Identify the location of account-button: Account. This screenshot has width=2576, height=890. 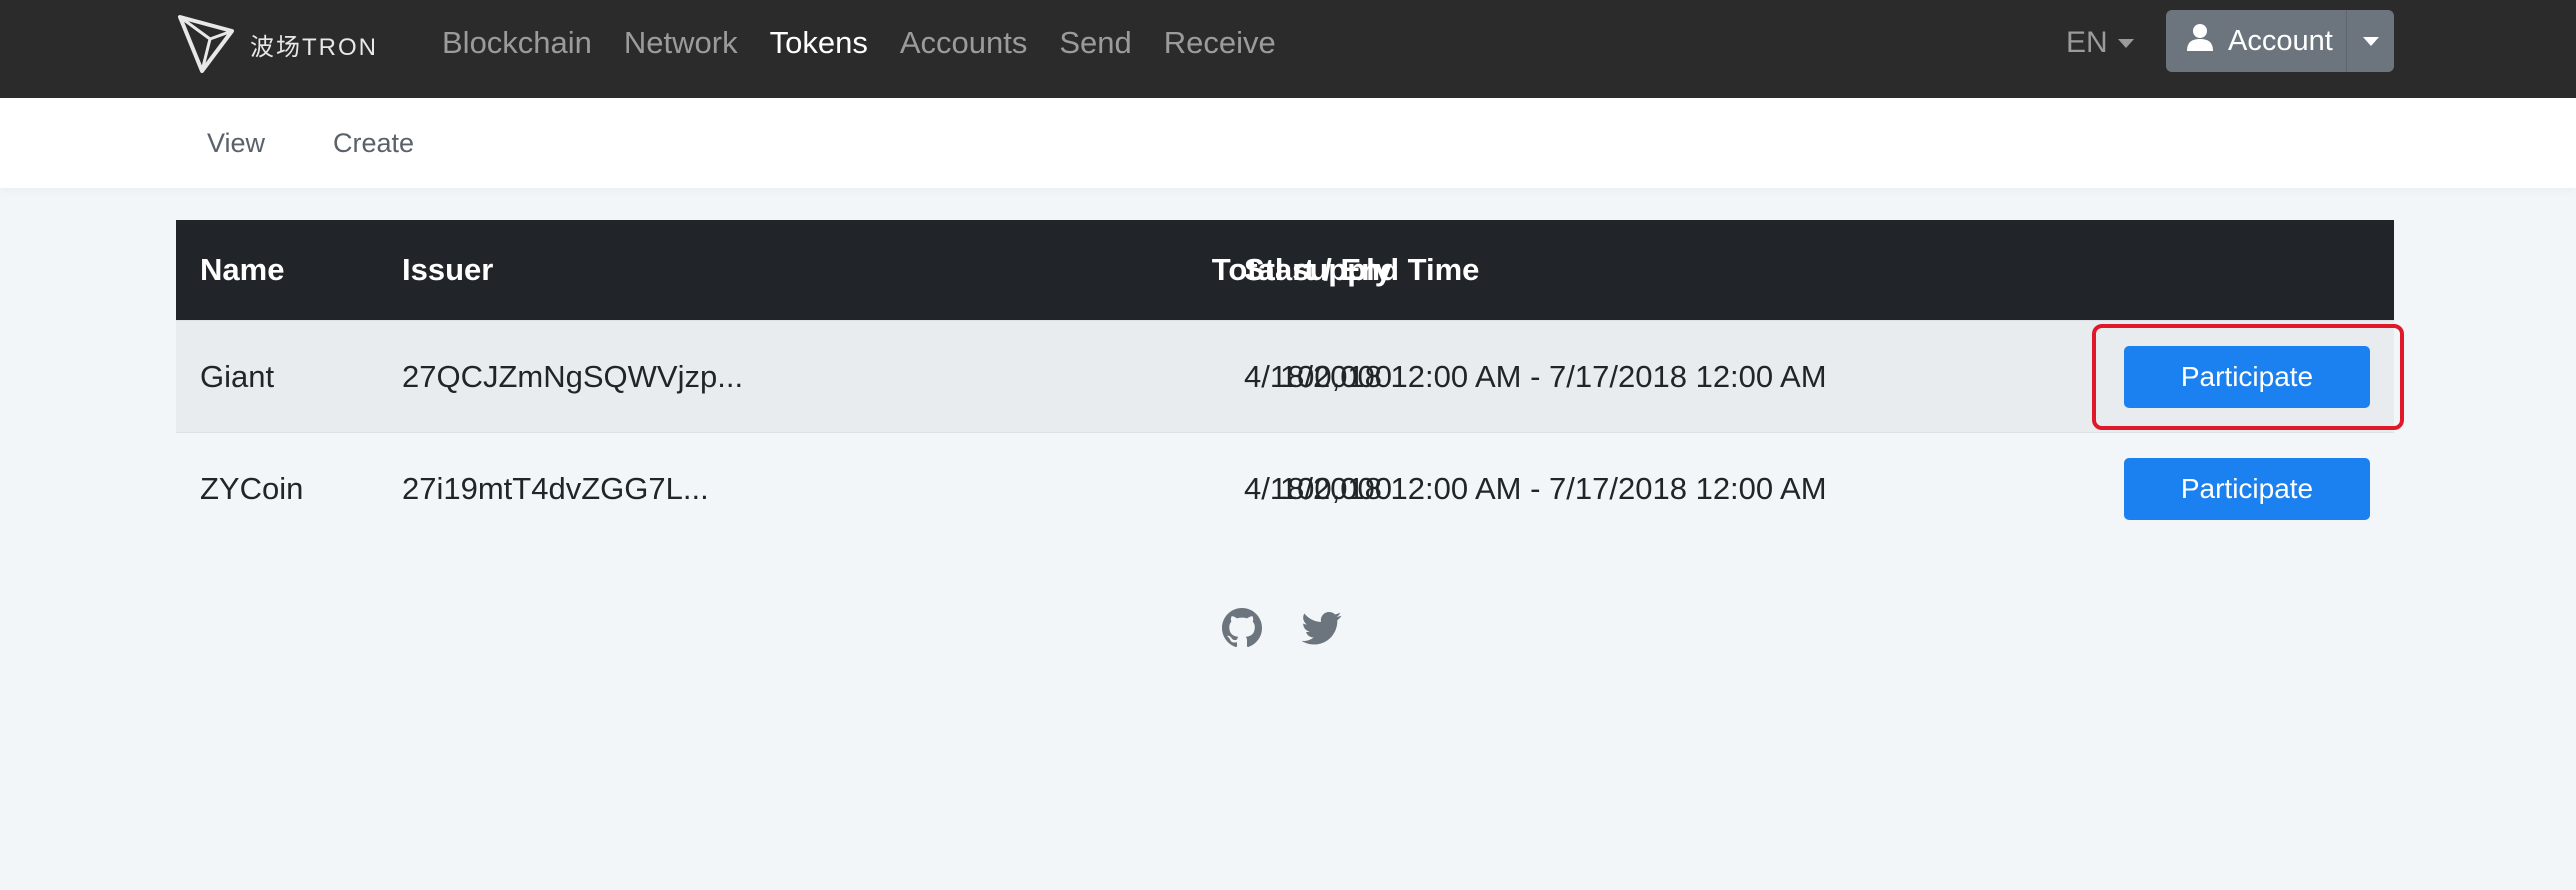
(2256, 41).